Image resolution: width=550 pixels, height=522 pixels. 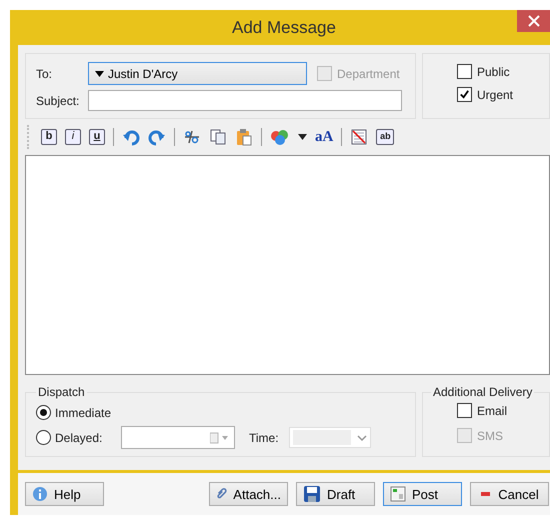 What do you see at coordinates (178, 437) in the screenshot?
I see `date-picker` at bounding box center [178, 437].